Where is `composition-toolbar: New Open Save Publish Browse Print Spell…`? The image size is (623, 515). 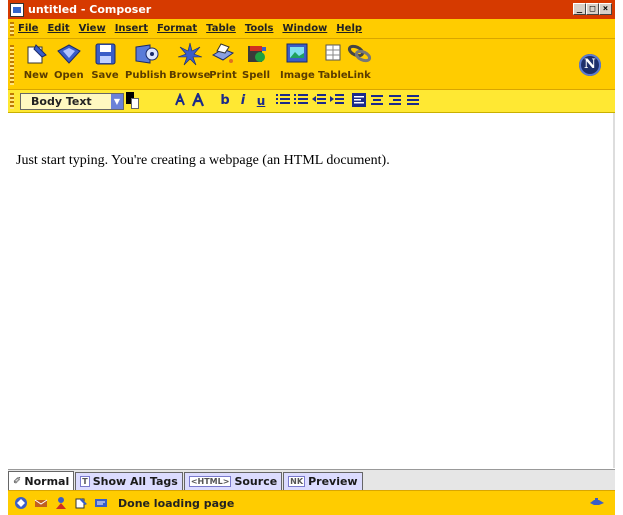 composition-toolbar: New Open Save Publish Browse Print Spell… is located at coordinates (311, 64).